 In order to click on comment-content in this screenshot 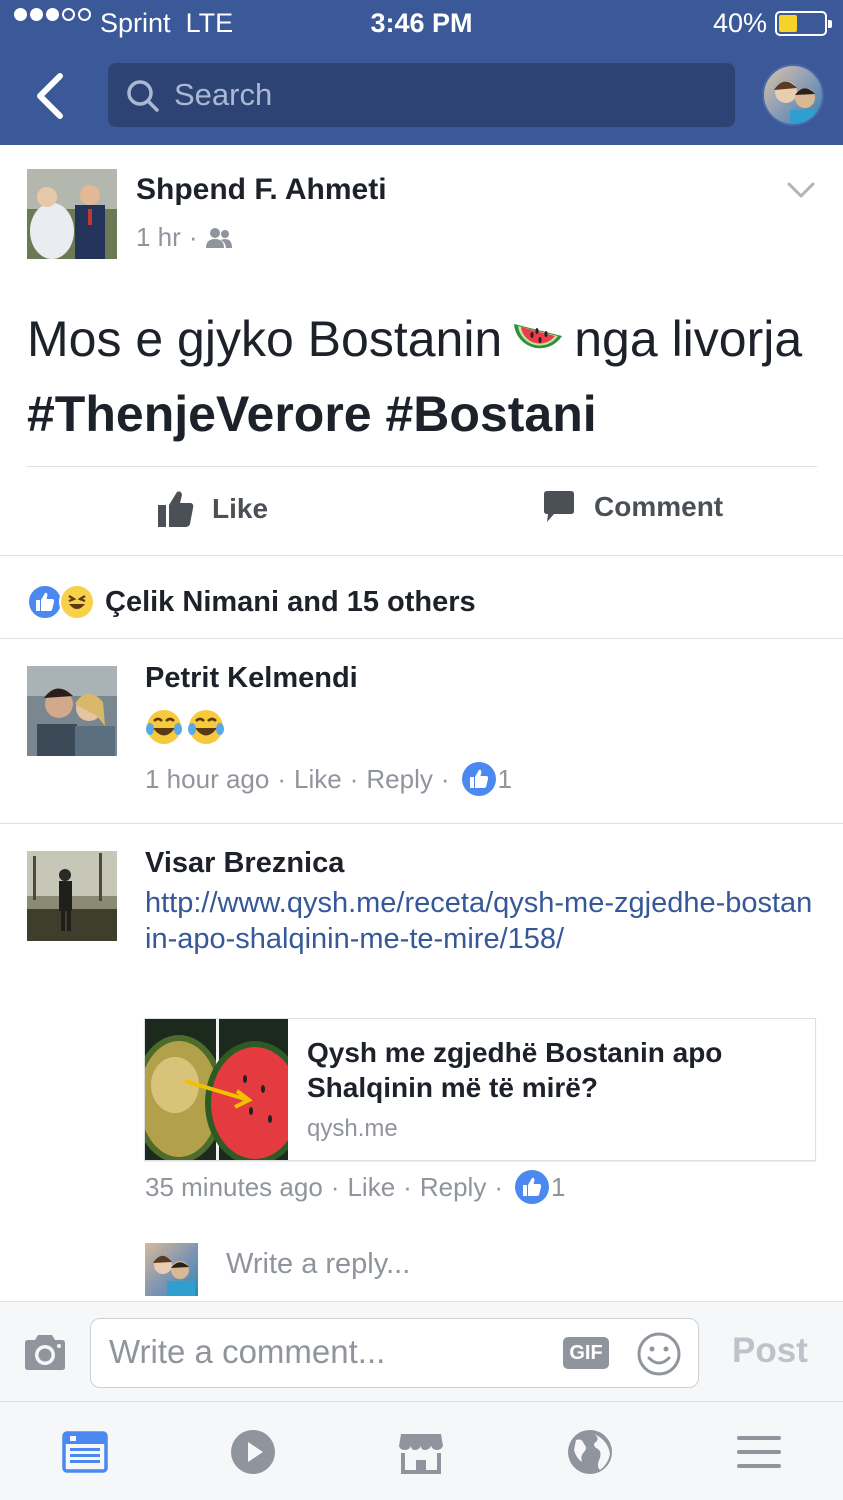, I will do `click(187, 729)`.